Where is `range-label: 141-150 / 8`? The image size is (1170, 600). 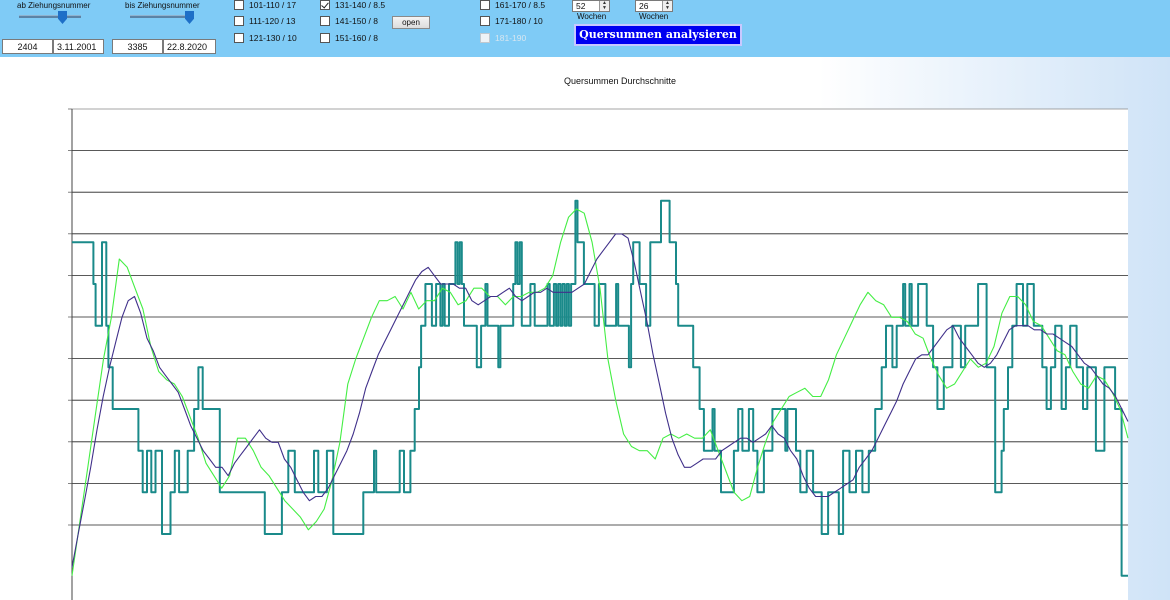 range-label: 141-150 / 8 is located at coordinates (357, 21).